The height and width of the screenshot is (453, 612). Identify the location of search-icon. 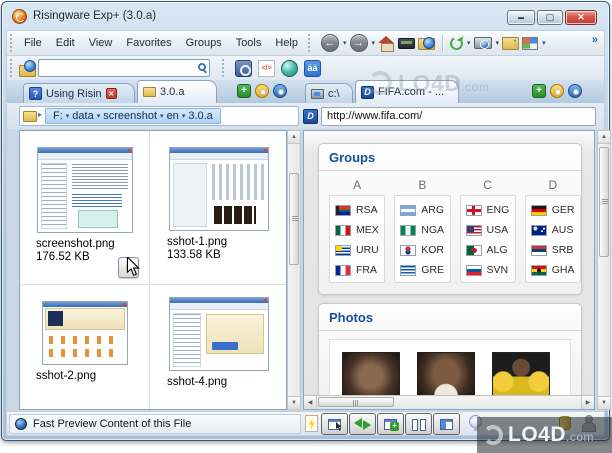
(202, 67).